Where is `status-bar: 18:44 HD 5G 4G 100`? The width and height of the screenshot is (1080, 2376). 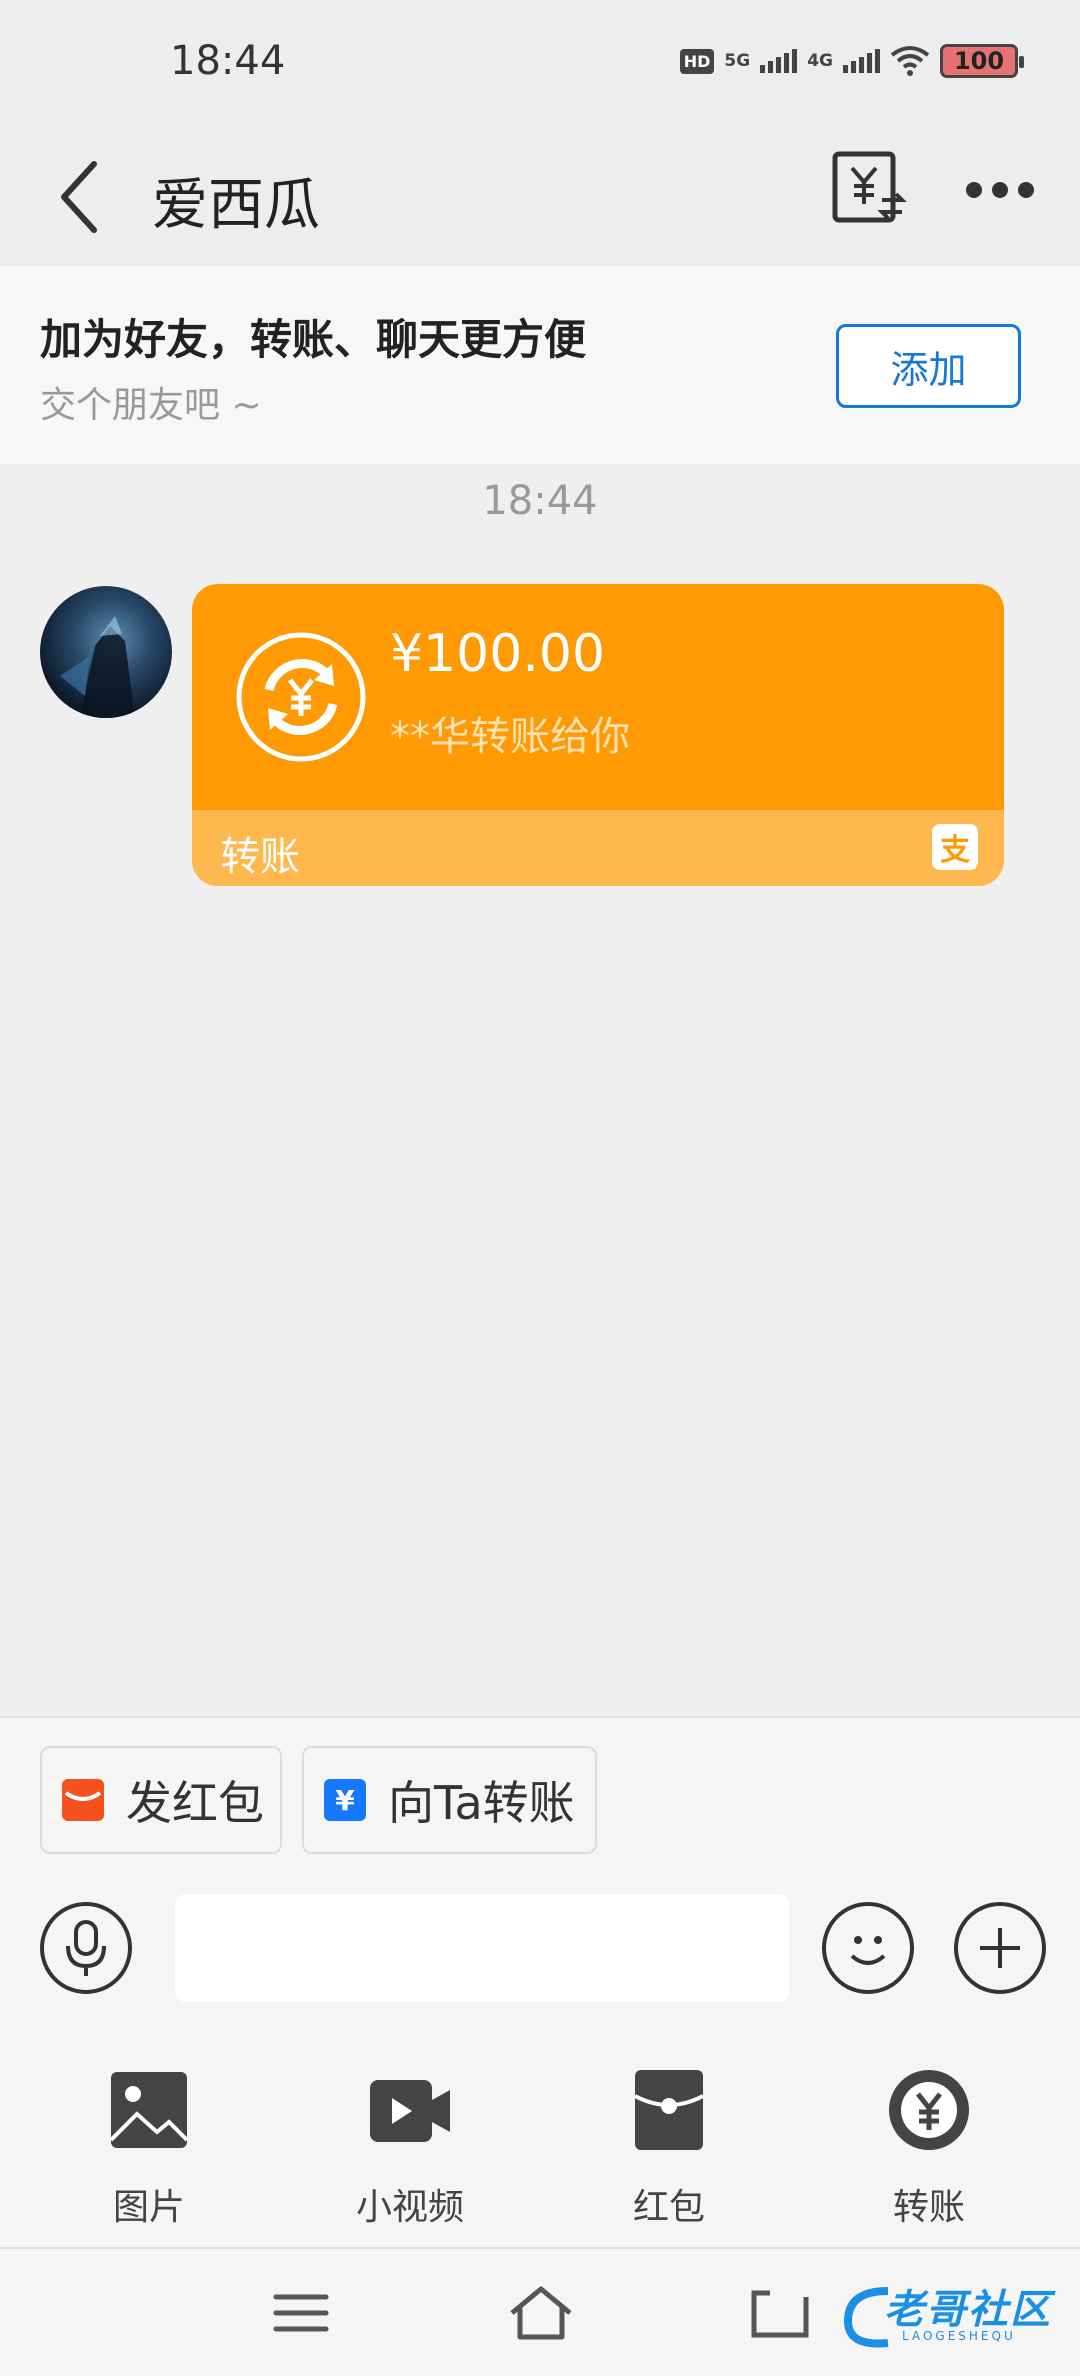 status-bar: 18:44 HD 5G 4G 100 is located at coordinates (540, 65).